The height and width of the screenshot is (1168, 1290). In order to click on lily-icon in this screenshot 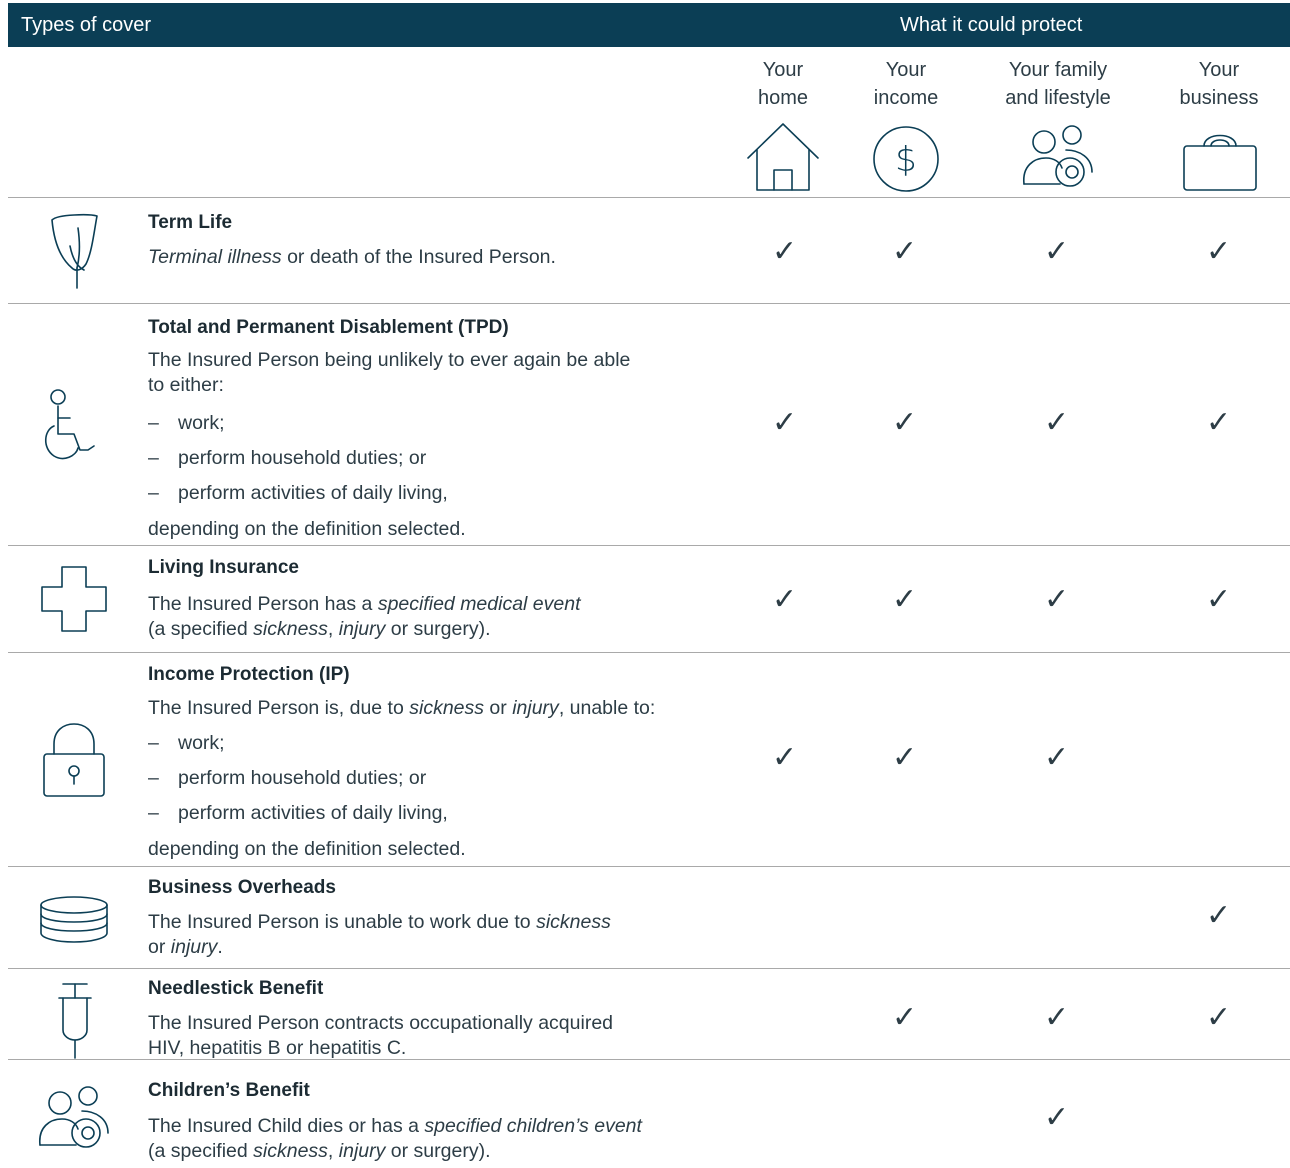, I will do `click(75, 251)`.